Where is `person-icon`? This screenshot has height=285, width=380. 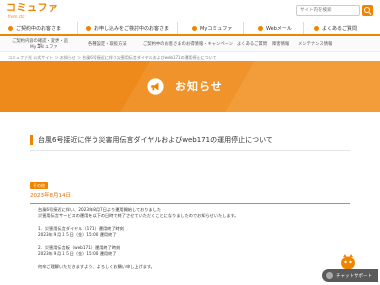 person-icon is located at coordinates (194, 28).